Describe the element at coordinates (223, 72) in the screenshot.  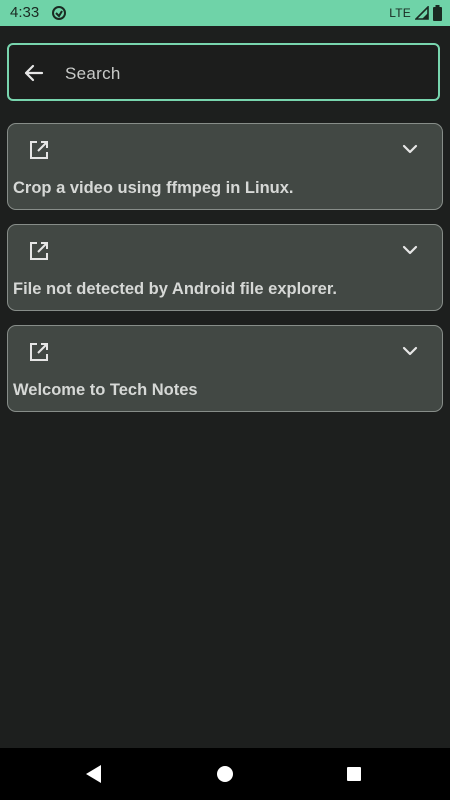
I see `search-bar: Search` at that location.